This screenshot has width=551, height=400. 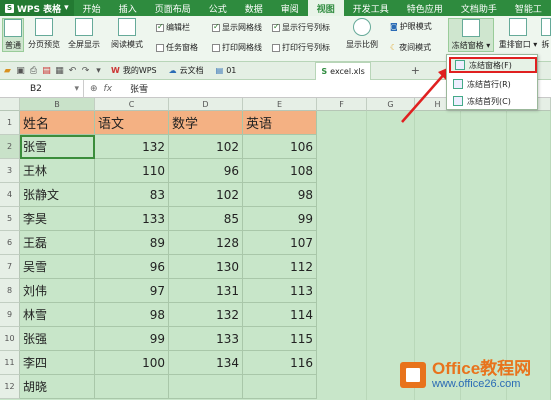 I want to click on redo-icon: ↷, so click(x=85, y=70).